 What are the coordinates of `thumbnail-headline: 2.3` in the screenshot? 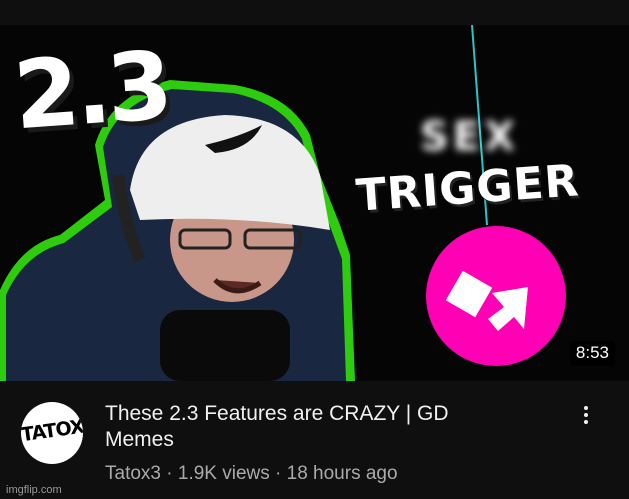 It's located at (91, 91).